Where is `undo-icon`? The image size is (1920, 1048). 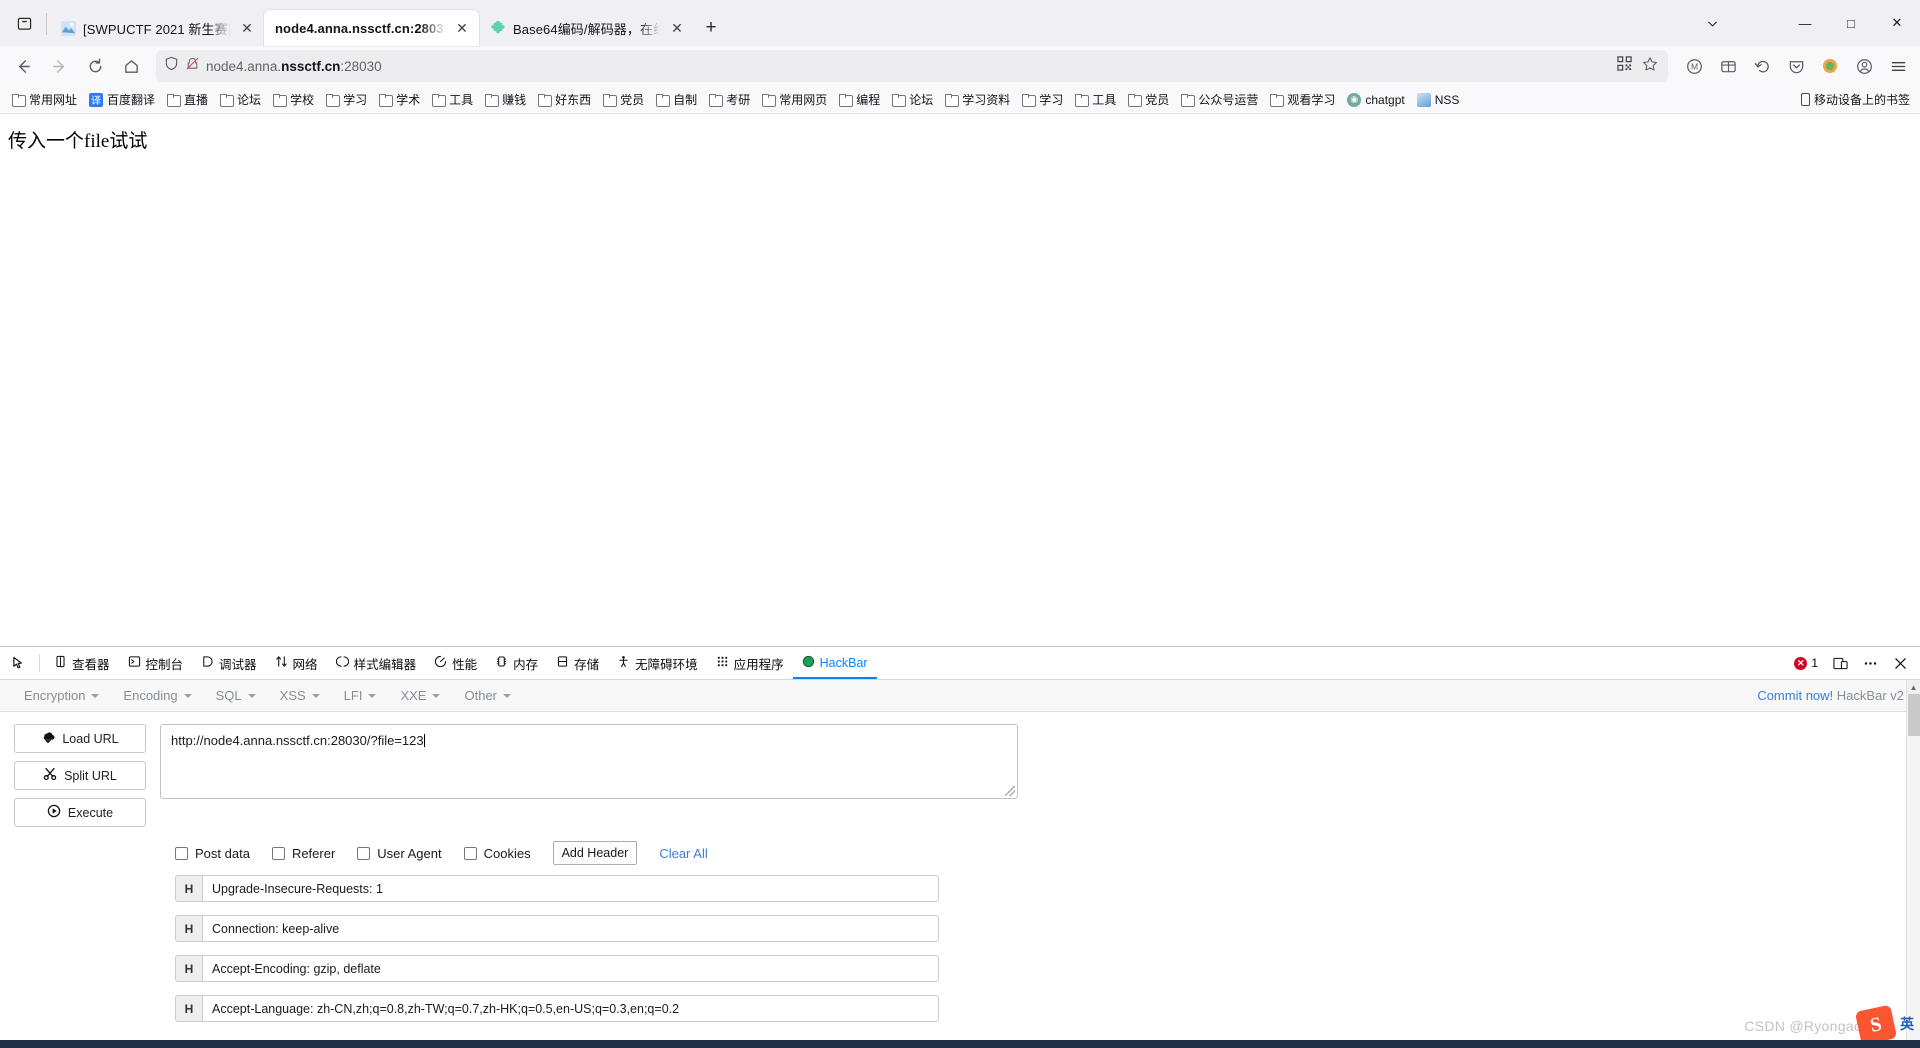 undo-icon is located at coordinates (1762, 66).